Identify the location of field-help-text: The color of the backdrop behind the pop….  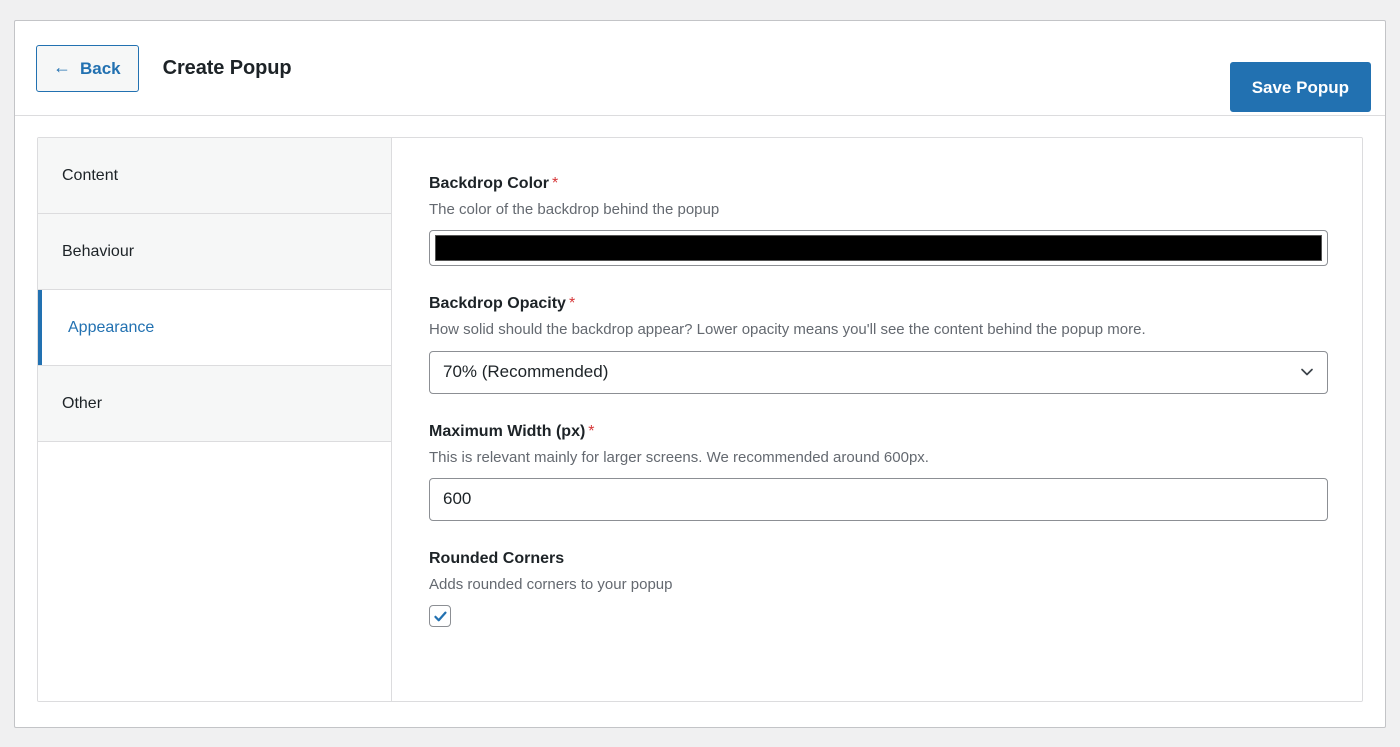
(574, 209).